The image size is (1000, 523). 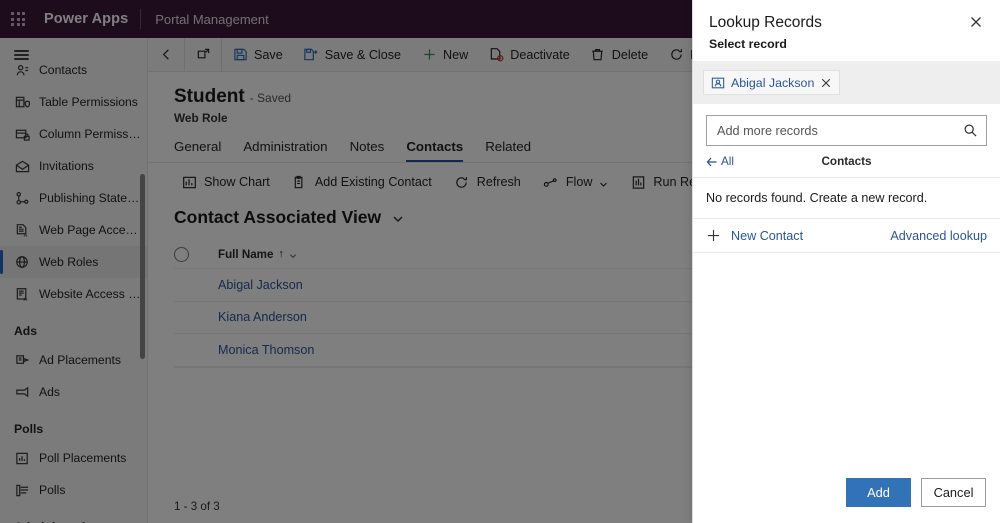 What do you see at coordinates (278, 217) in the screenshot?
I see `view-name-label: Contact Associated View` at bounding box center [278, 217].